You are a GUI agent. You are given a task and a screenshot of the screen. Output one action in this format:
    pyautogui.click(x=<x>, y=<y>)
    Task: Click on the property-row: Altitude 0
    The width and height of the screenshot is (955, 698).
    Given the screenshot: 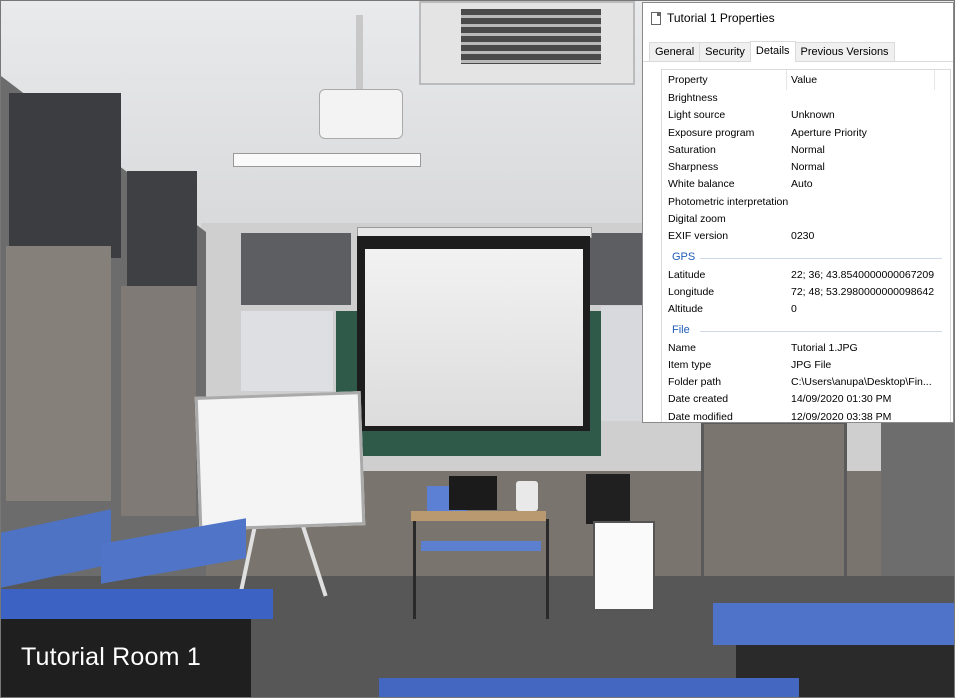 What is the action you would take?
    pyautogui.click(x=806, y=309)
    